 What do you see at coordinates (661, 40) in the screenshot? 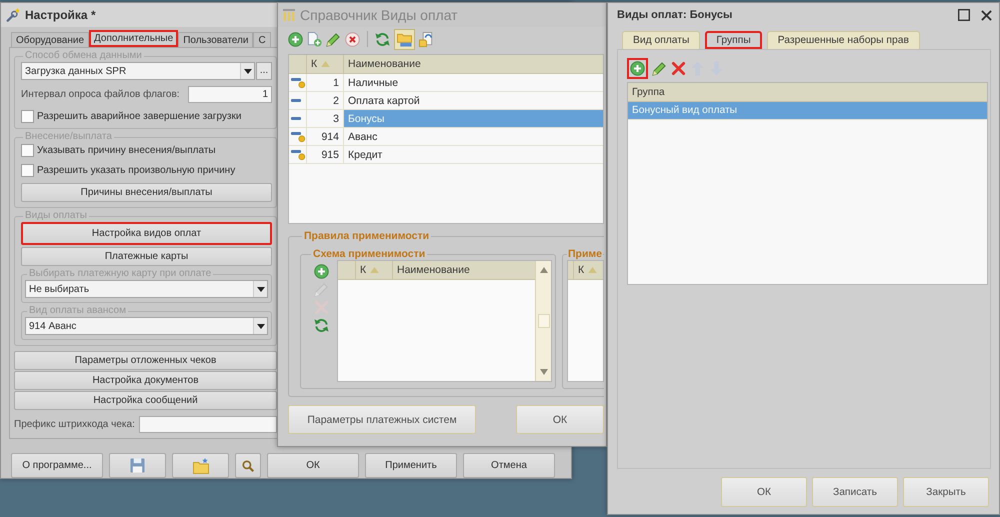
I see `tab: Вид оплаты` at bounding box center [661, 40].